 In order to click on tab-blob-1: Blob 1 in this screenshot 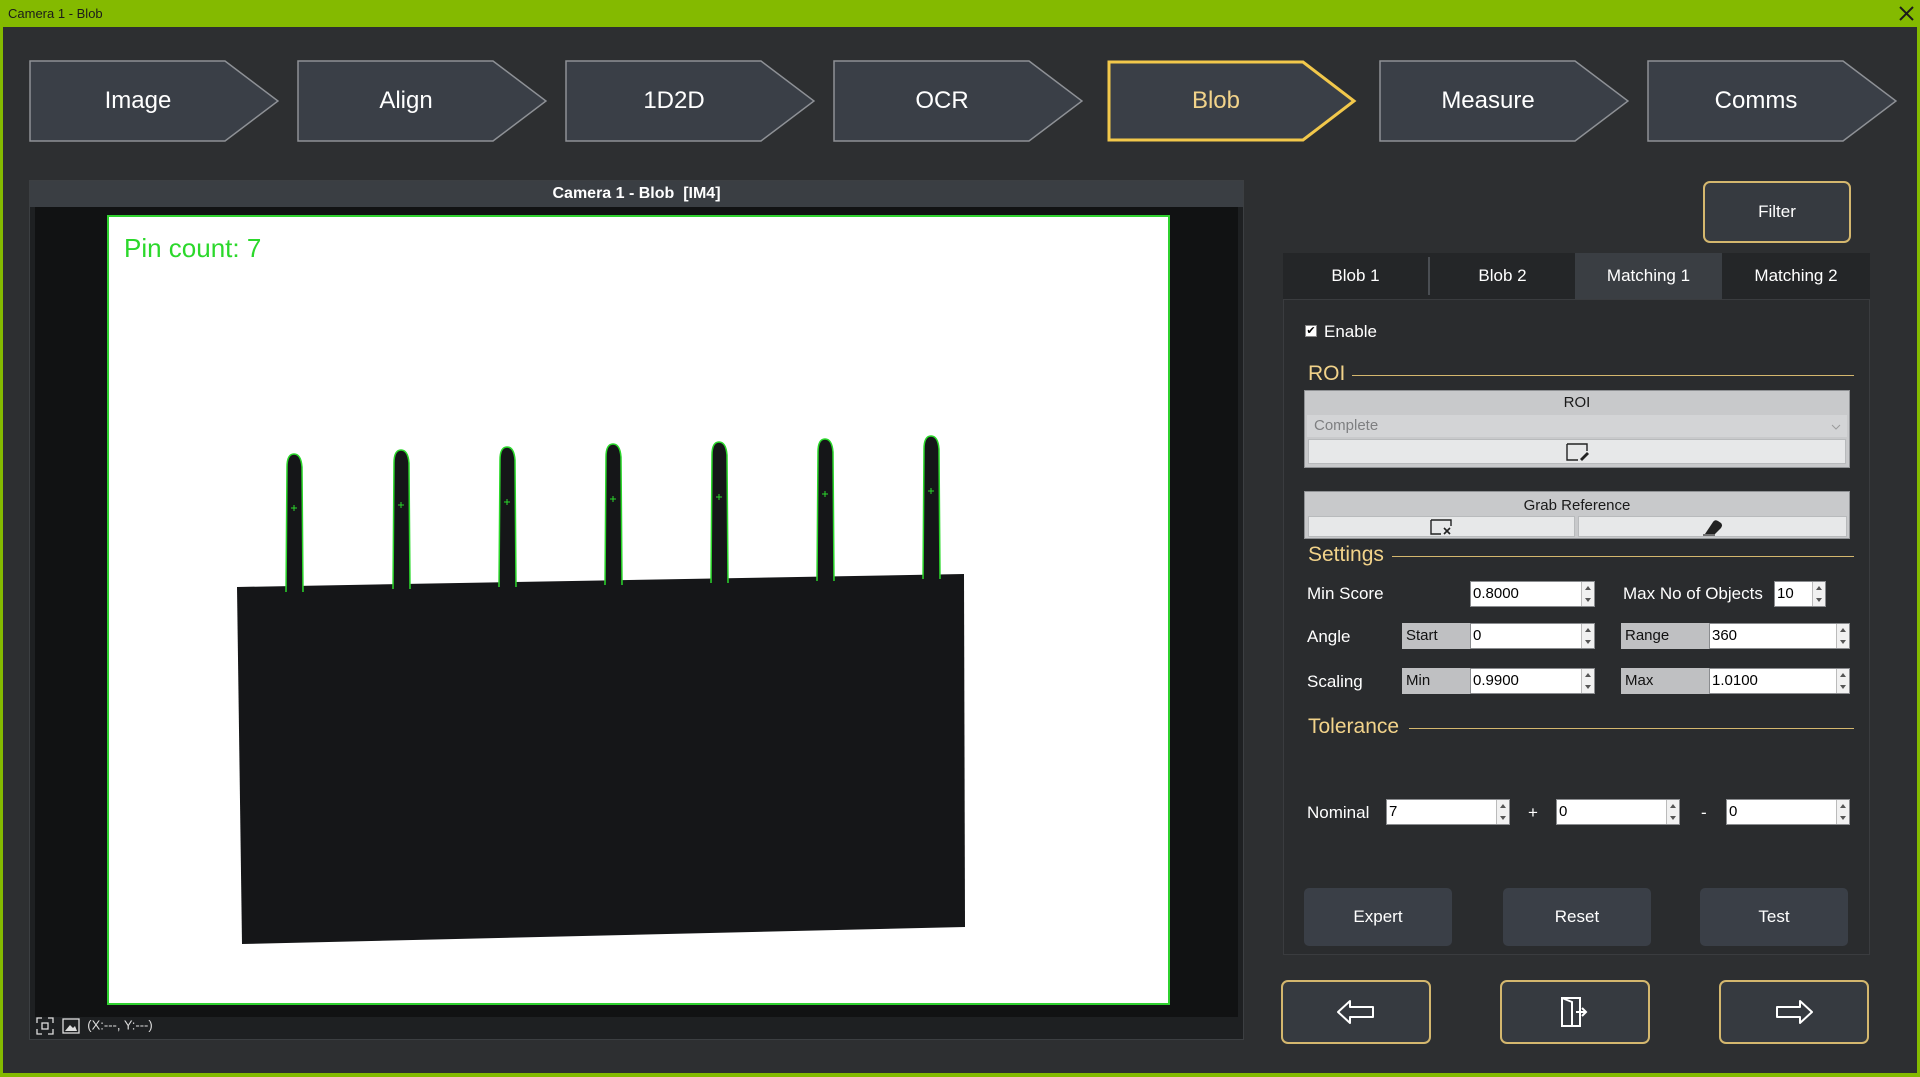, I will do `click(1355, 276)`.